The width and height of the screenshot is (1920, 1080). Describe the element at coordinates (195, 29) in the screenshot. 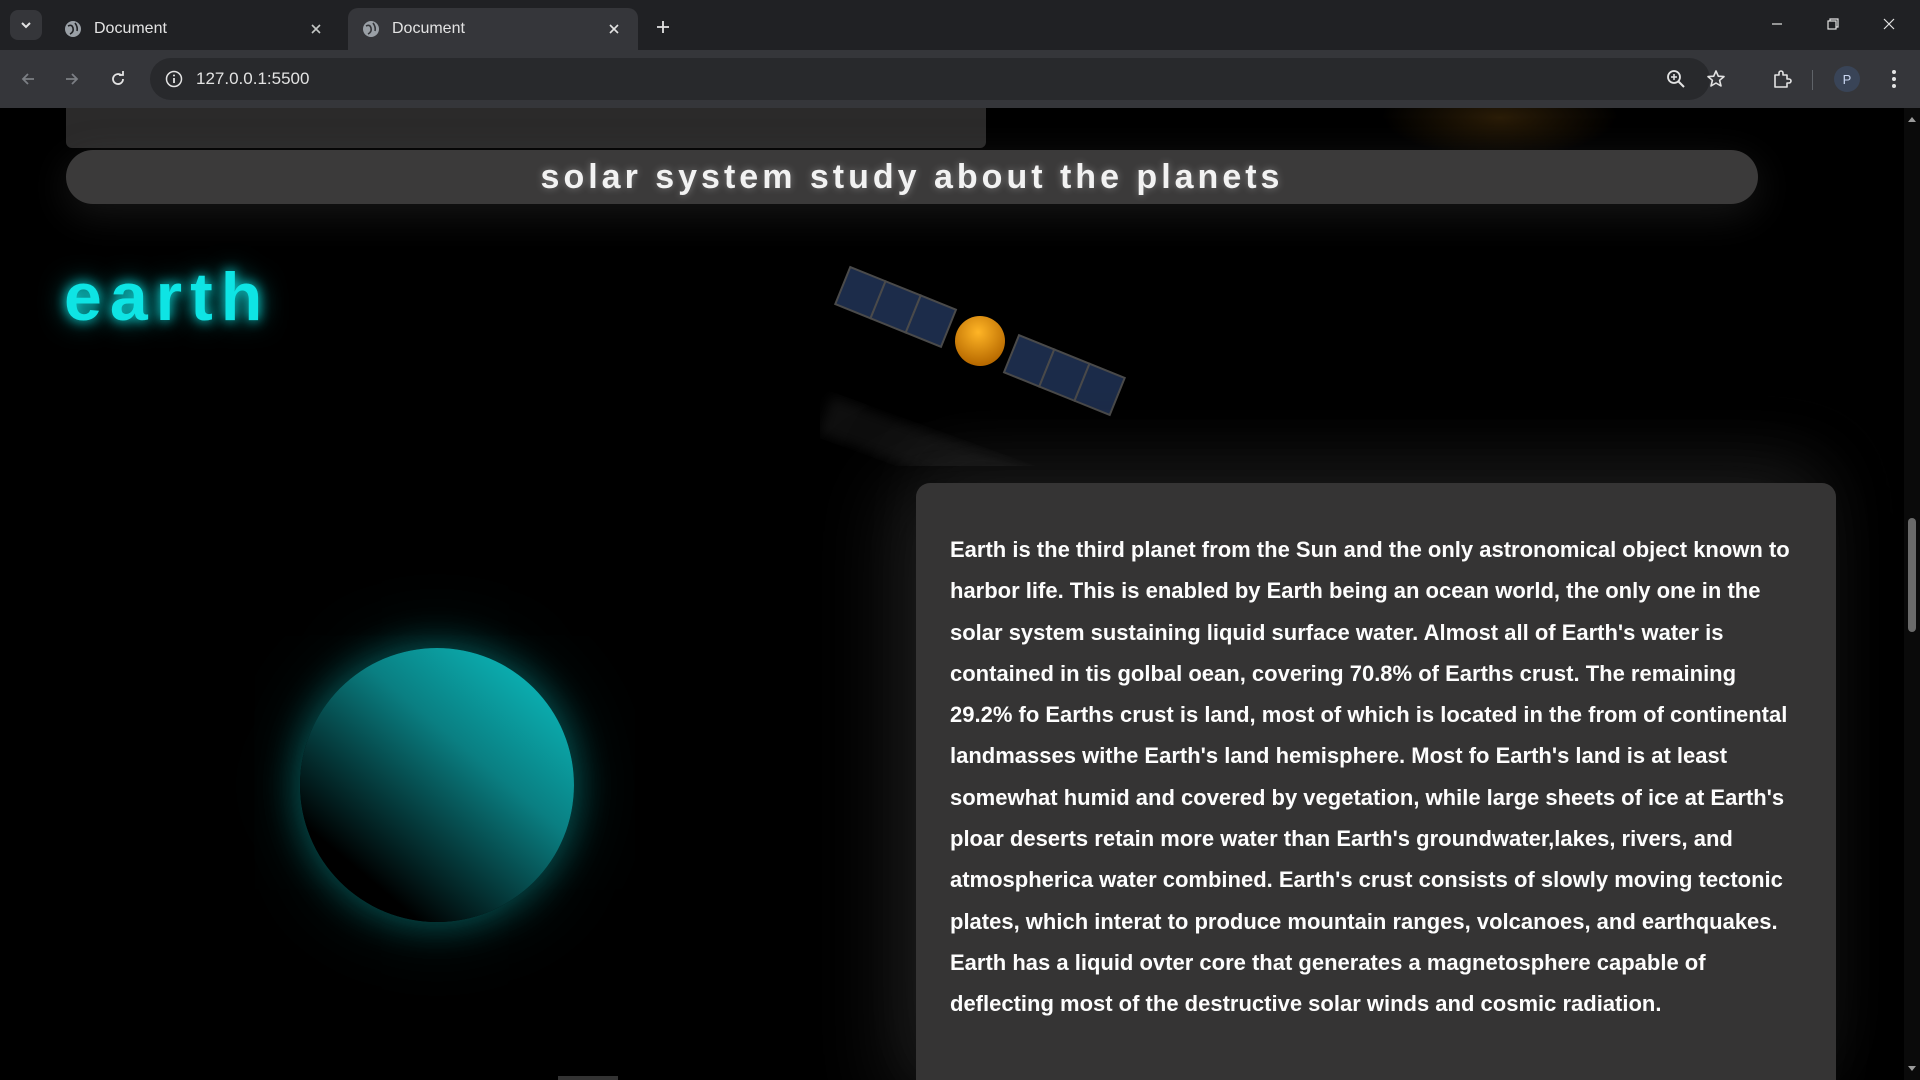

I see `tab-document-1: Document` at that location.